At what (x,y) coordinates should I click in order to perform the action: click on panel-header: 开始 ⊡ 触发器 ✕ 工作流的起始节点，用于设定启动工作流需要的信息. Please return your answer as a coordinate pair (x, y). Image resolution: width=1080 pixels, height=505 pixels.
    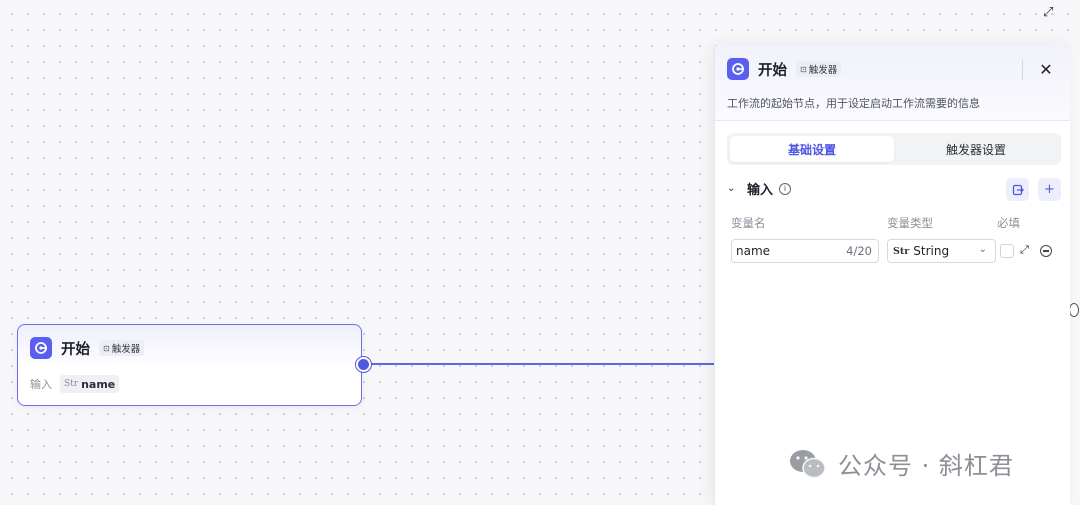
    Looking at the image, I should click on (892, 82).